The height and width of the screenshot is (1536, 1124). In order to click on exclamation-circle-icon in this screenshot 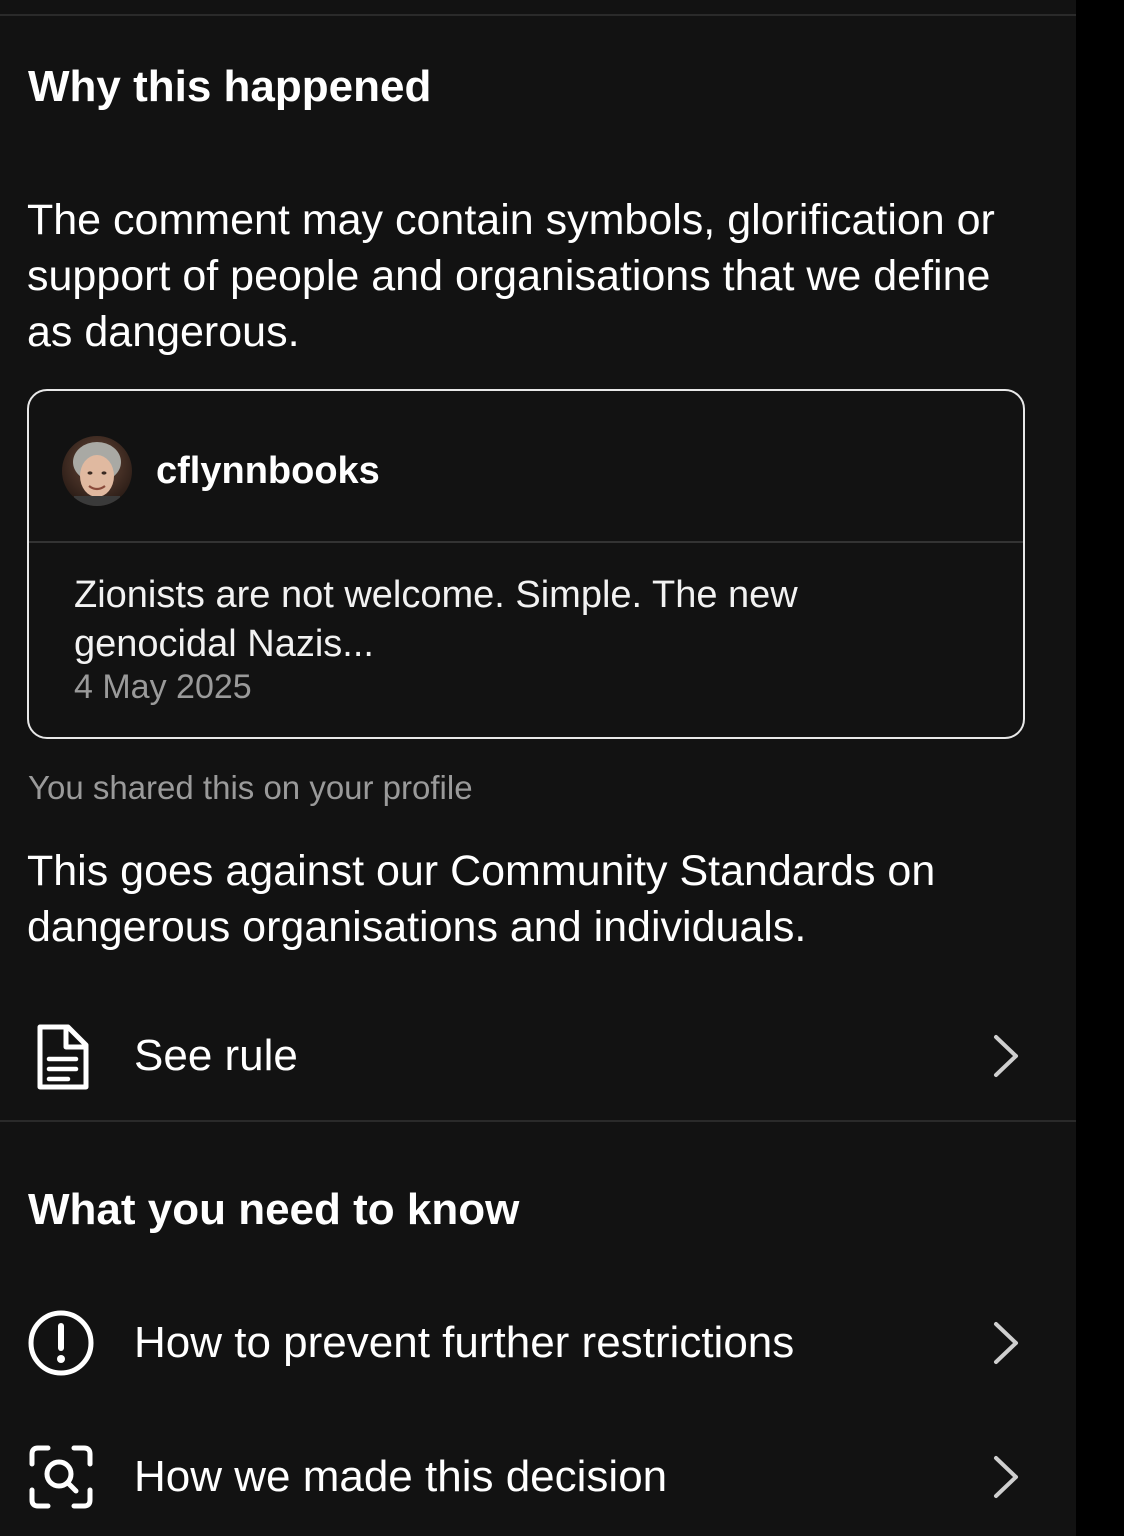, I will do `click(61, 1343)`.